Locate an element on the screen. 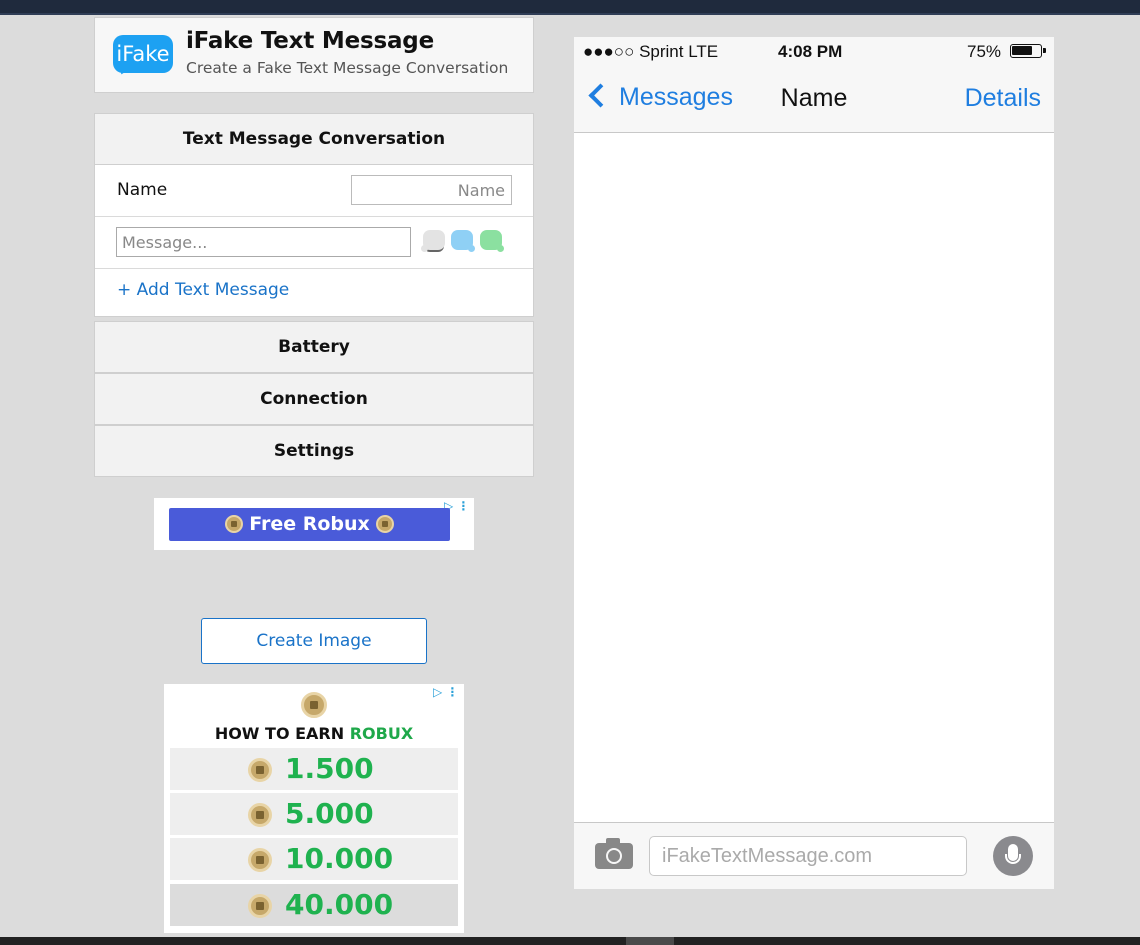  robux-tier: 5.000 is located at coordinates (314, 814).